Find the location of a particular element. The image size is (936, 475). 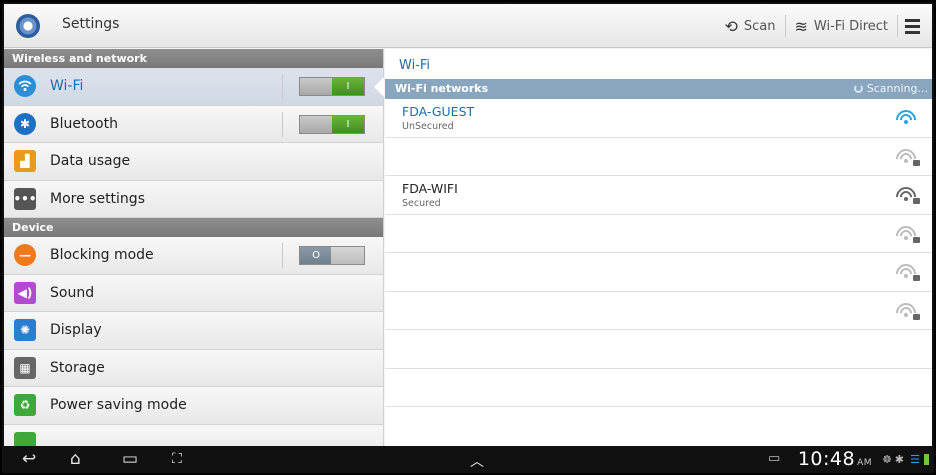

power-saving-icon: ♻ is located at coordinates (25, 405).